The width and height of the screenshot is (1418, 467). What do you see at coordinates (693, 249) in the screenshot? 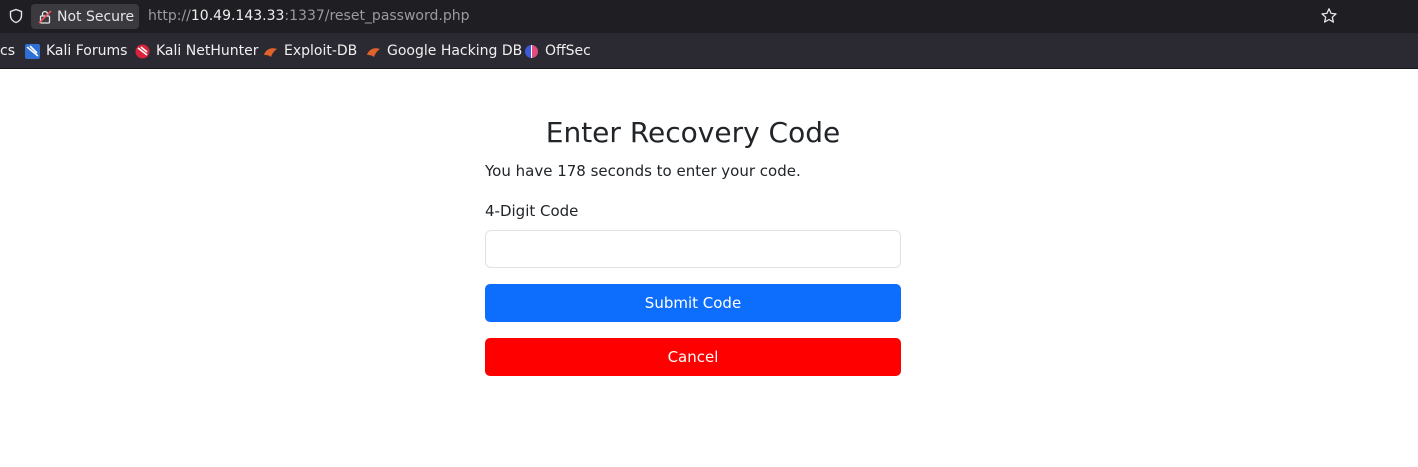
I see `code-input` at bounding box center [693, 249].